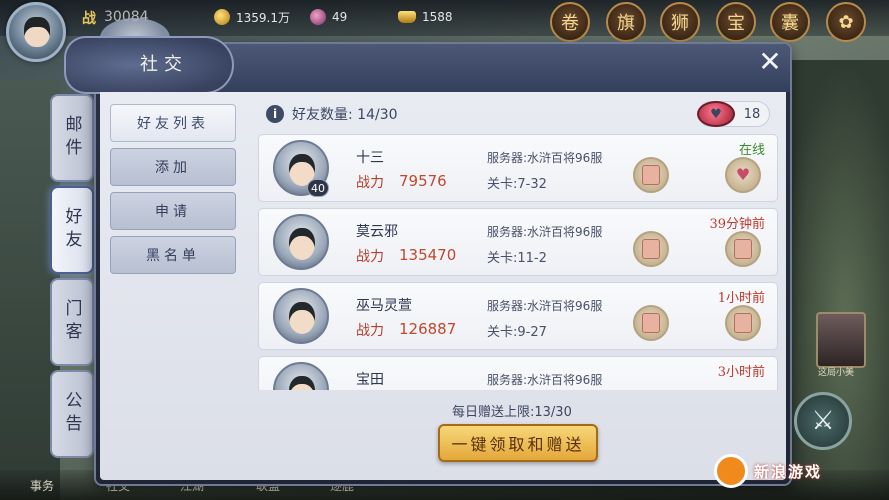 The height and width of the screenshot is (500, 889). What do you see at coordinates (345, 115) in the screenshot?
I see `friend-count-label: 好友数量: 14/30` at bounding box center [345, 115].